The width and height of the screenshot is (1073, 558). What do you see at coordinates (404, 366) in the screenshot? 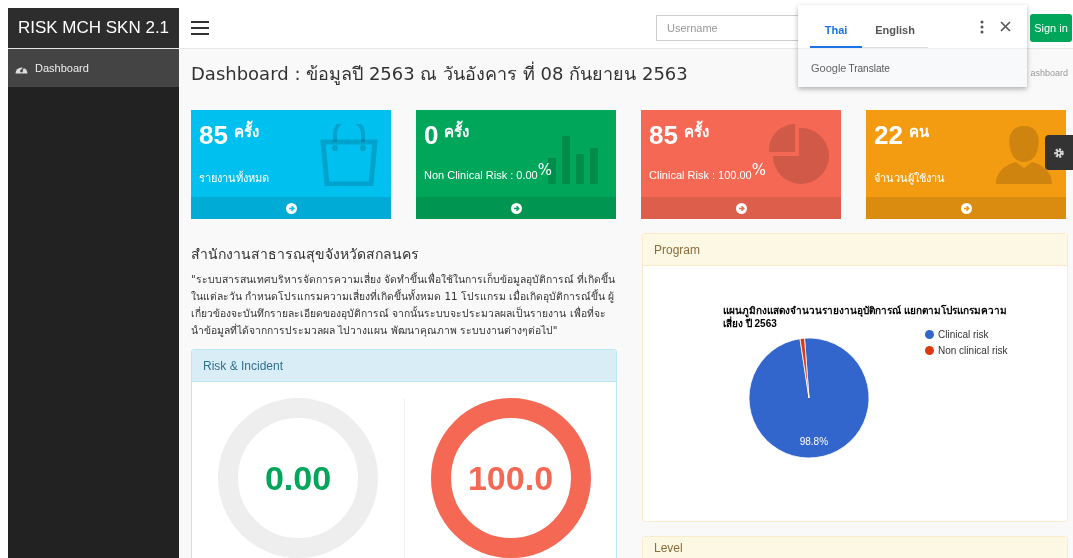
I see `panel-title: Risk & Incident` at bounding box center [404, 366].